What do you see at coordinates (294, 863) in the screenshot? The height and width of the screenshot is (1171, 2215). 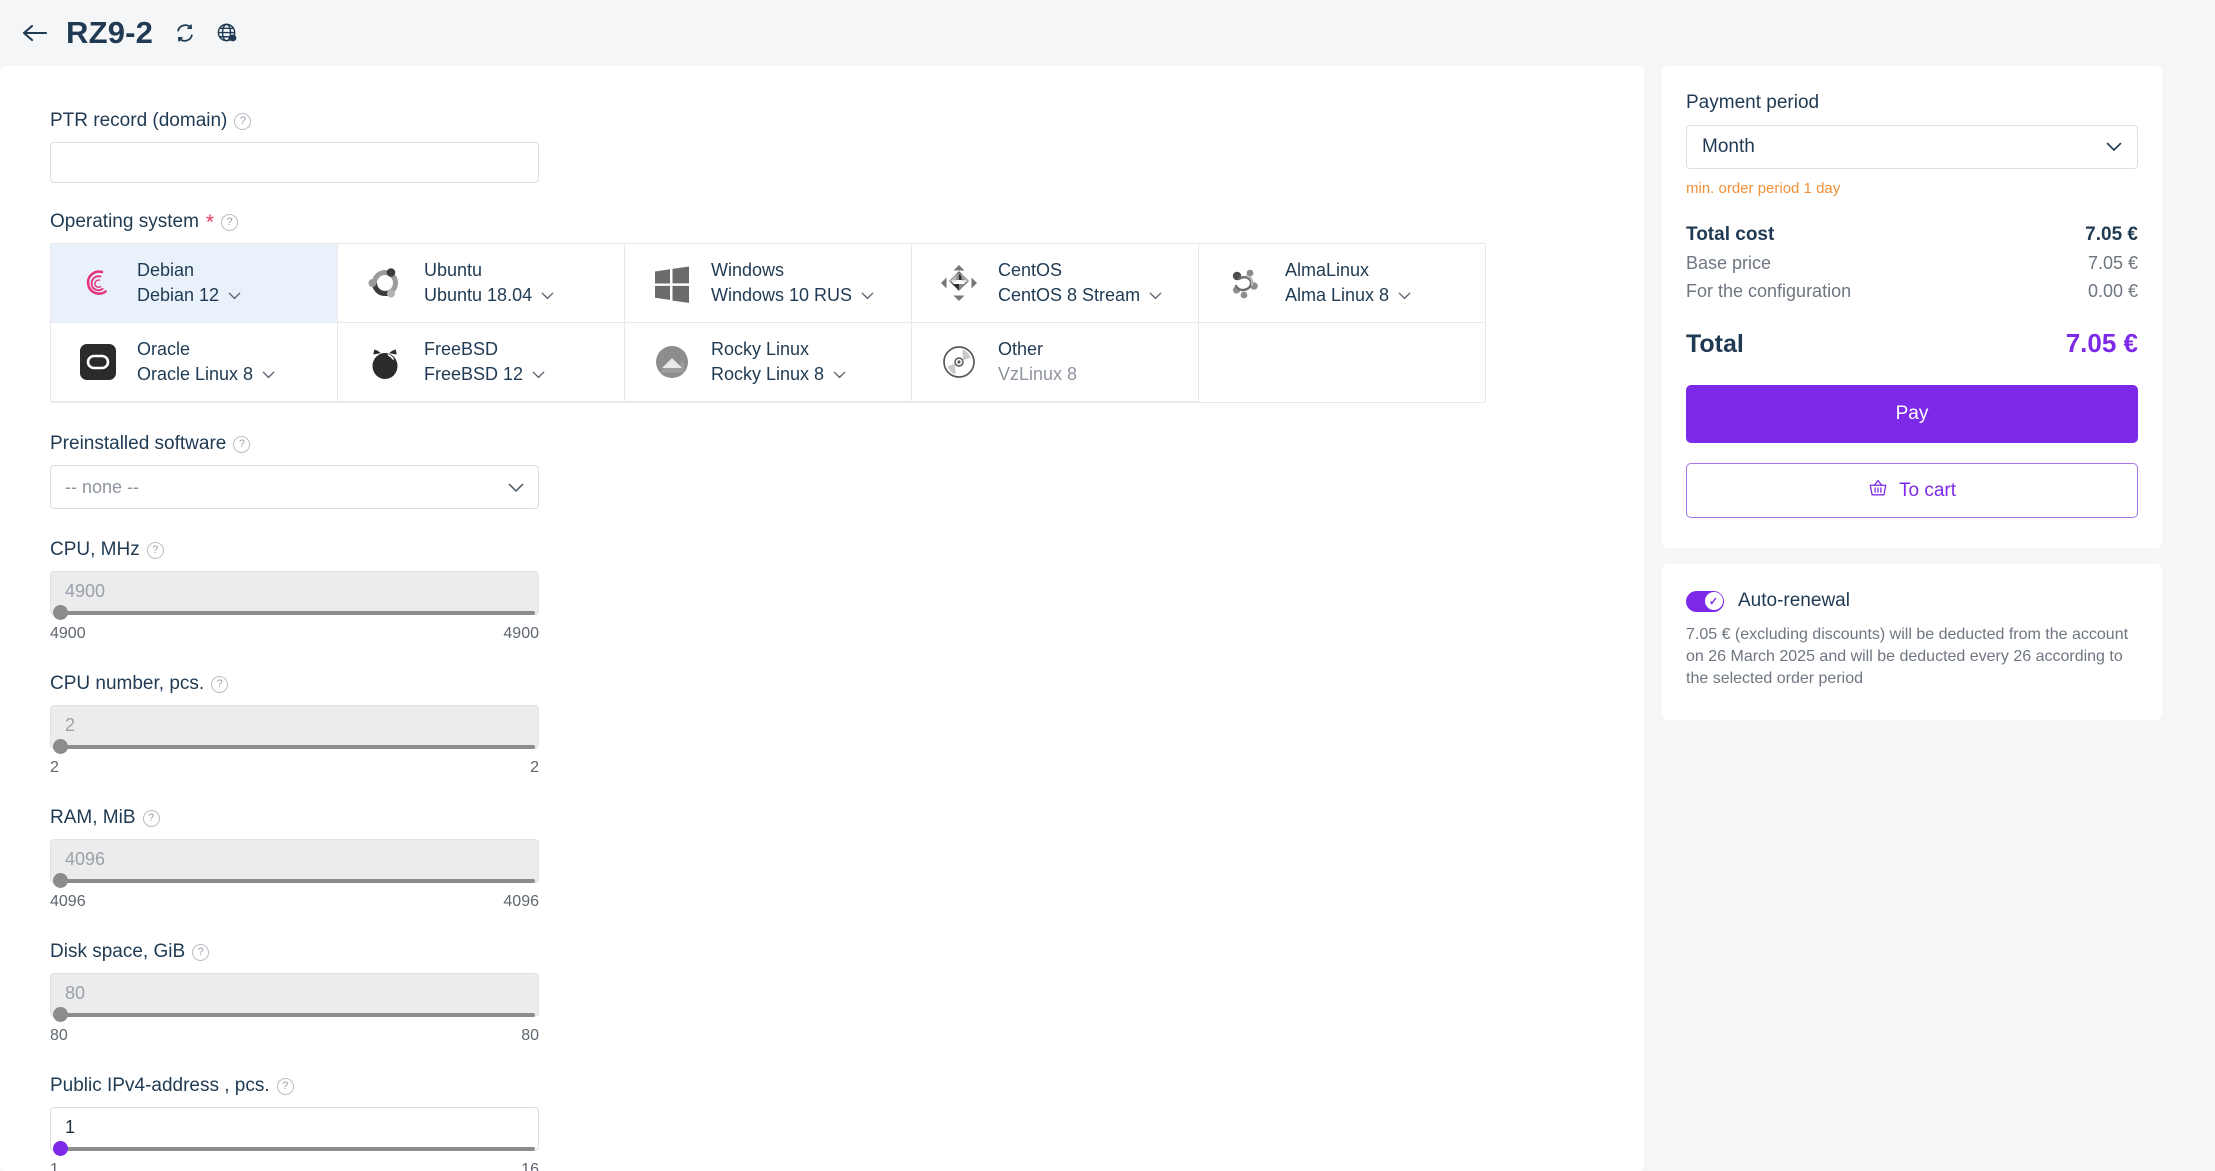 I see `slider-ram-mib: 4096` at bounding box center [294, 863].